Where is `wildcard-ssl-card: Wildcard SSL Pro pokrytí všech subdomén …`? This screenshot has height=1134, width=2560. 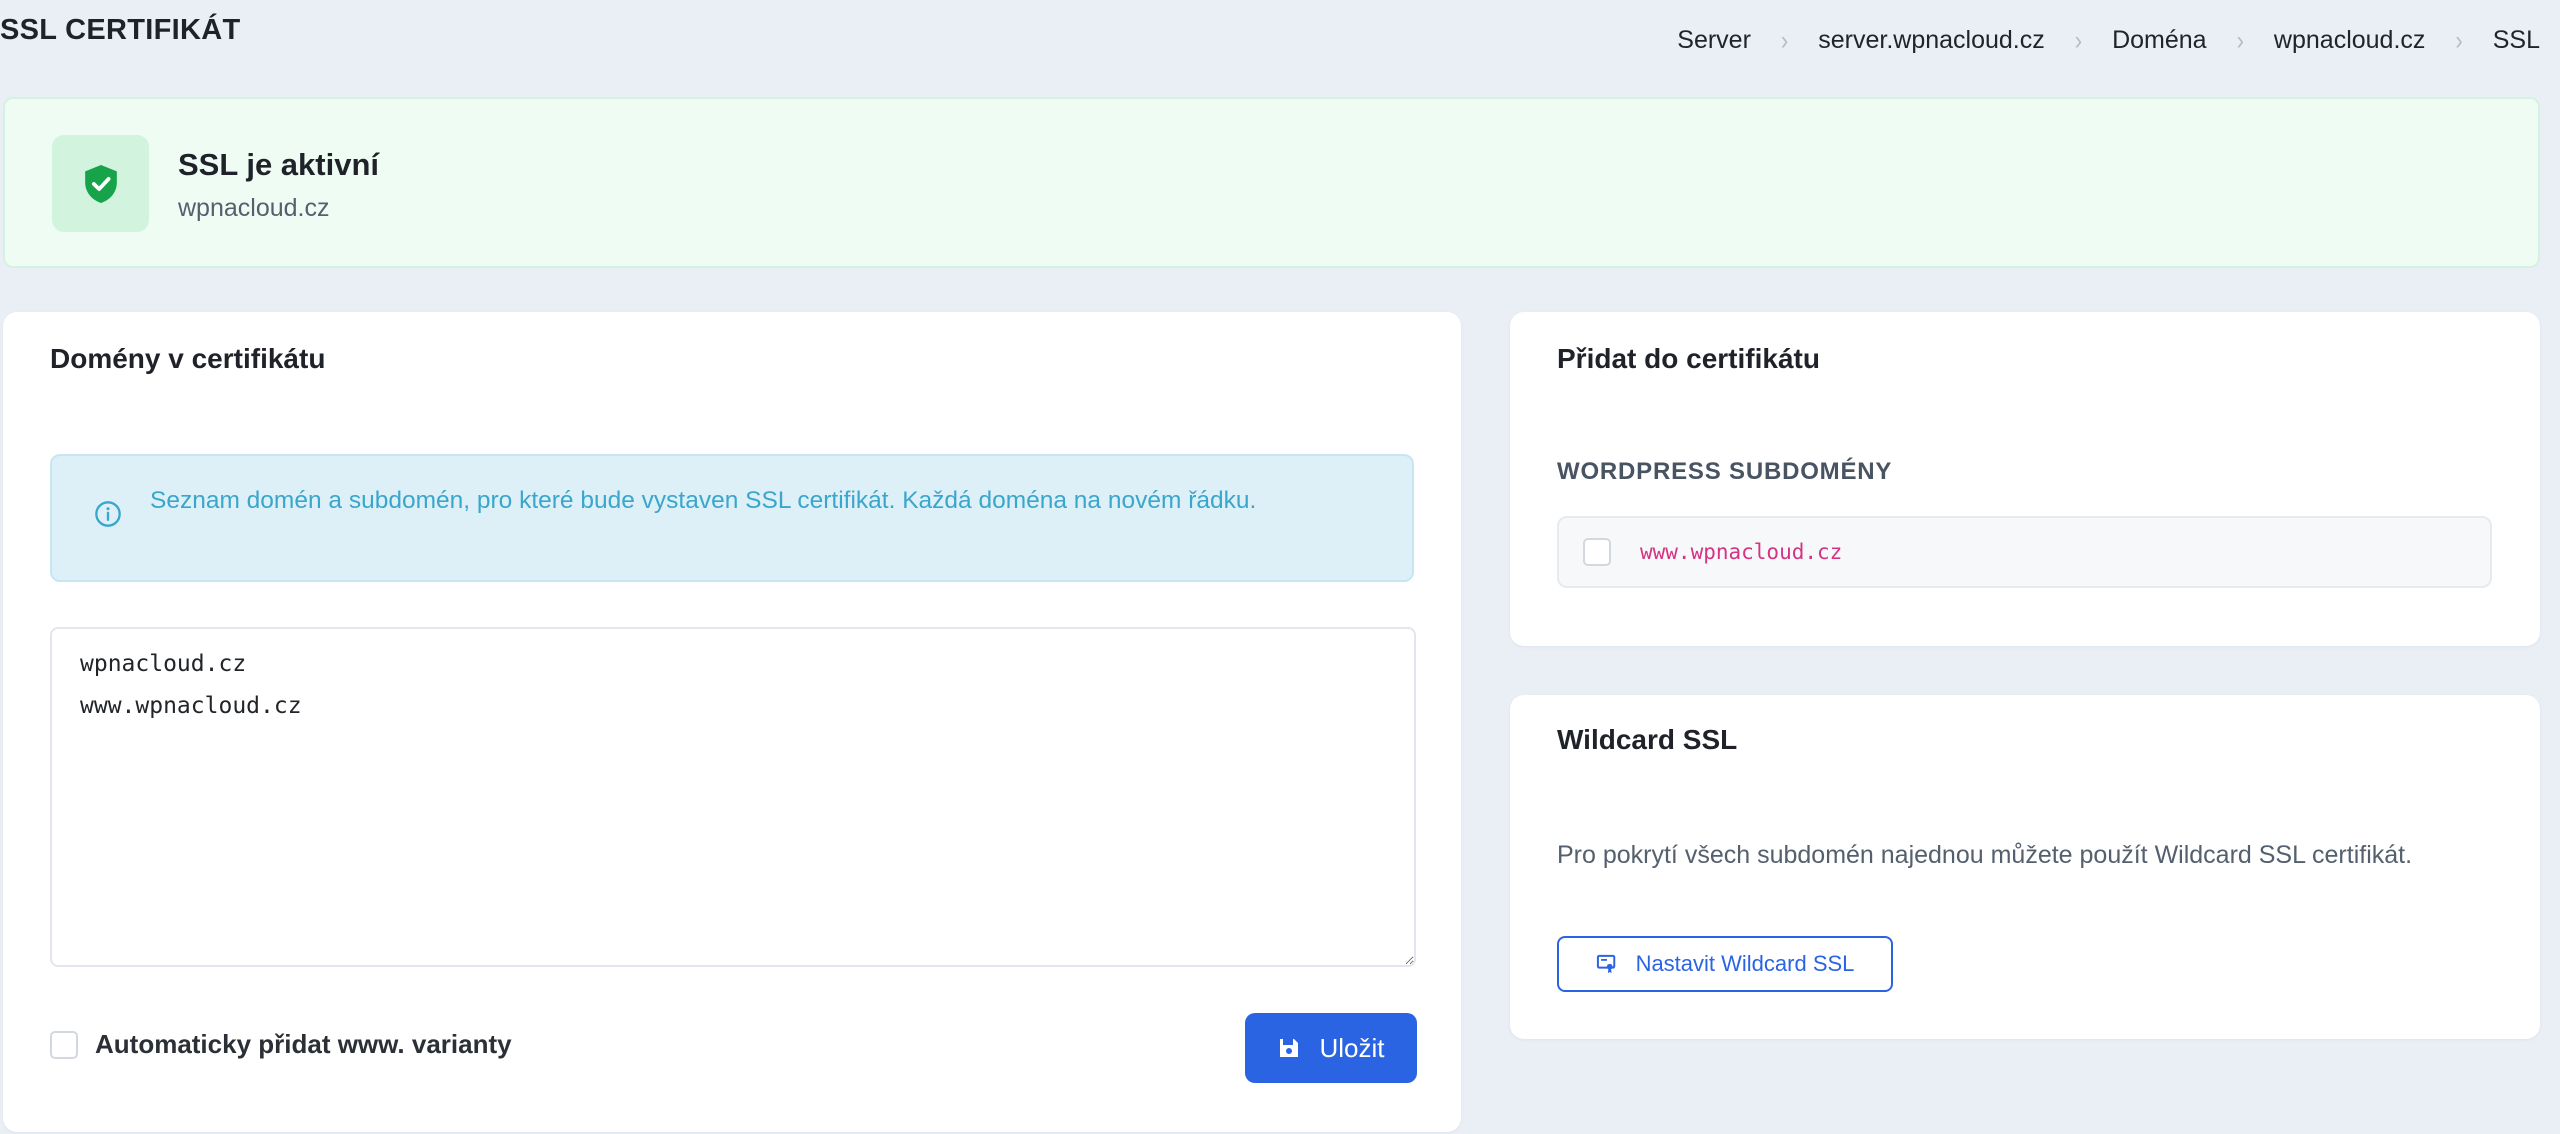
wildcard-ssl-card: Wildcard SSL Pro pokrytí všech subdomén … is located at coordinates (2025, 867).